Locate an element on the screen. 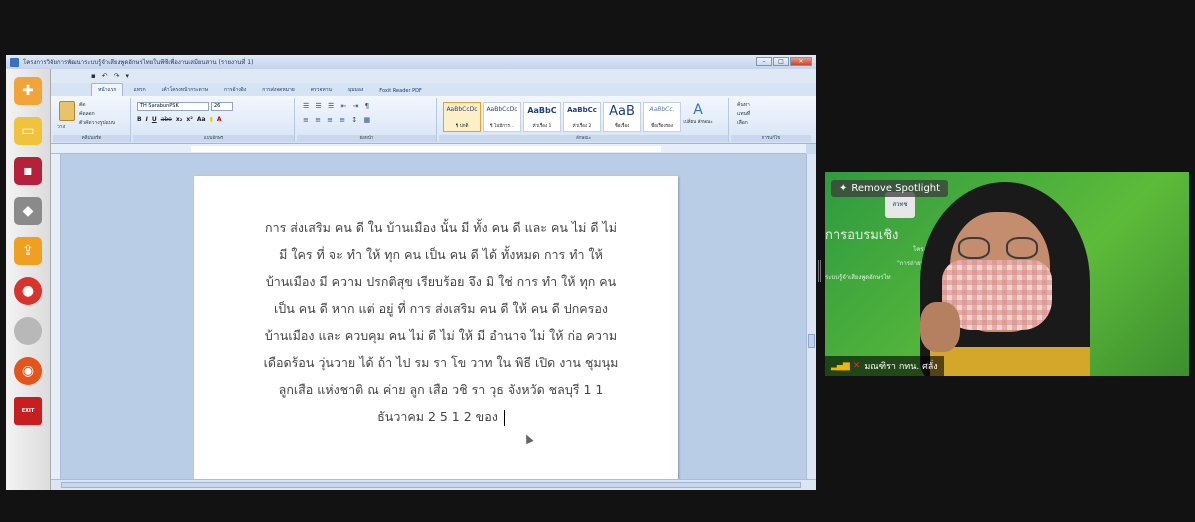 The width and height of the screenshot is (1195, 522). quick-access-toolbar: ▪ ↶ ↷ ▾ is located at coordinates (433, 76).